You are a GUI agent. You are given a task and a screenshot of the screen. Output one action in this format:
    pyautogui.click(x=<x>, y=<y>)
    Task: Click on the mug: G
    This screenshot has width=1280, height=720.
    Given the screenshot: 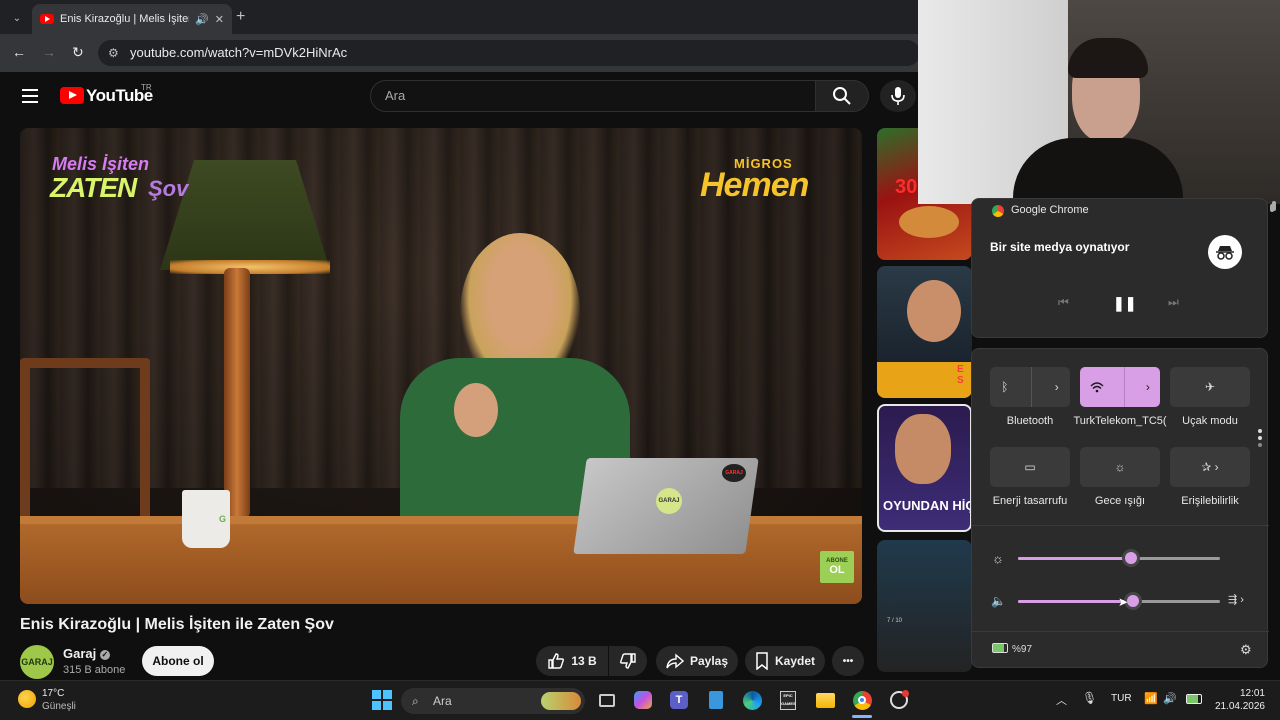 What is the action you would take?
    pyautogui.click(x=206, y=519)
    